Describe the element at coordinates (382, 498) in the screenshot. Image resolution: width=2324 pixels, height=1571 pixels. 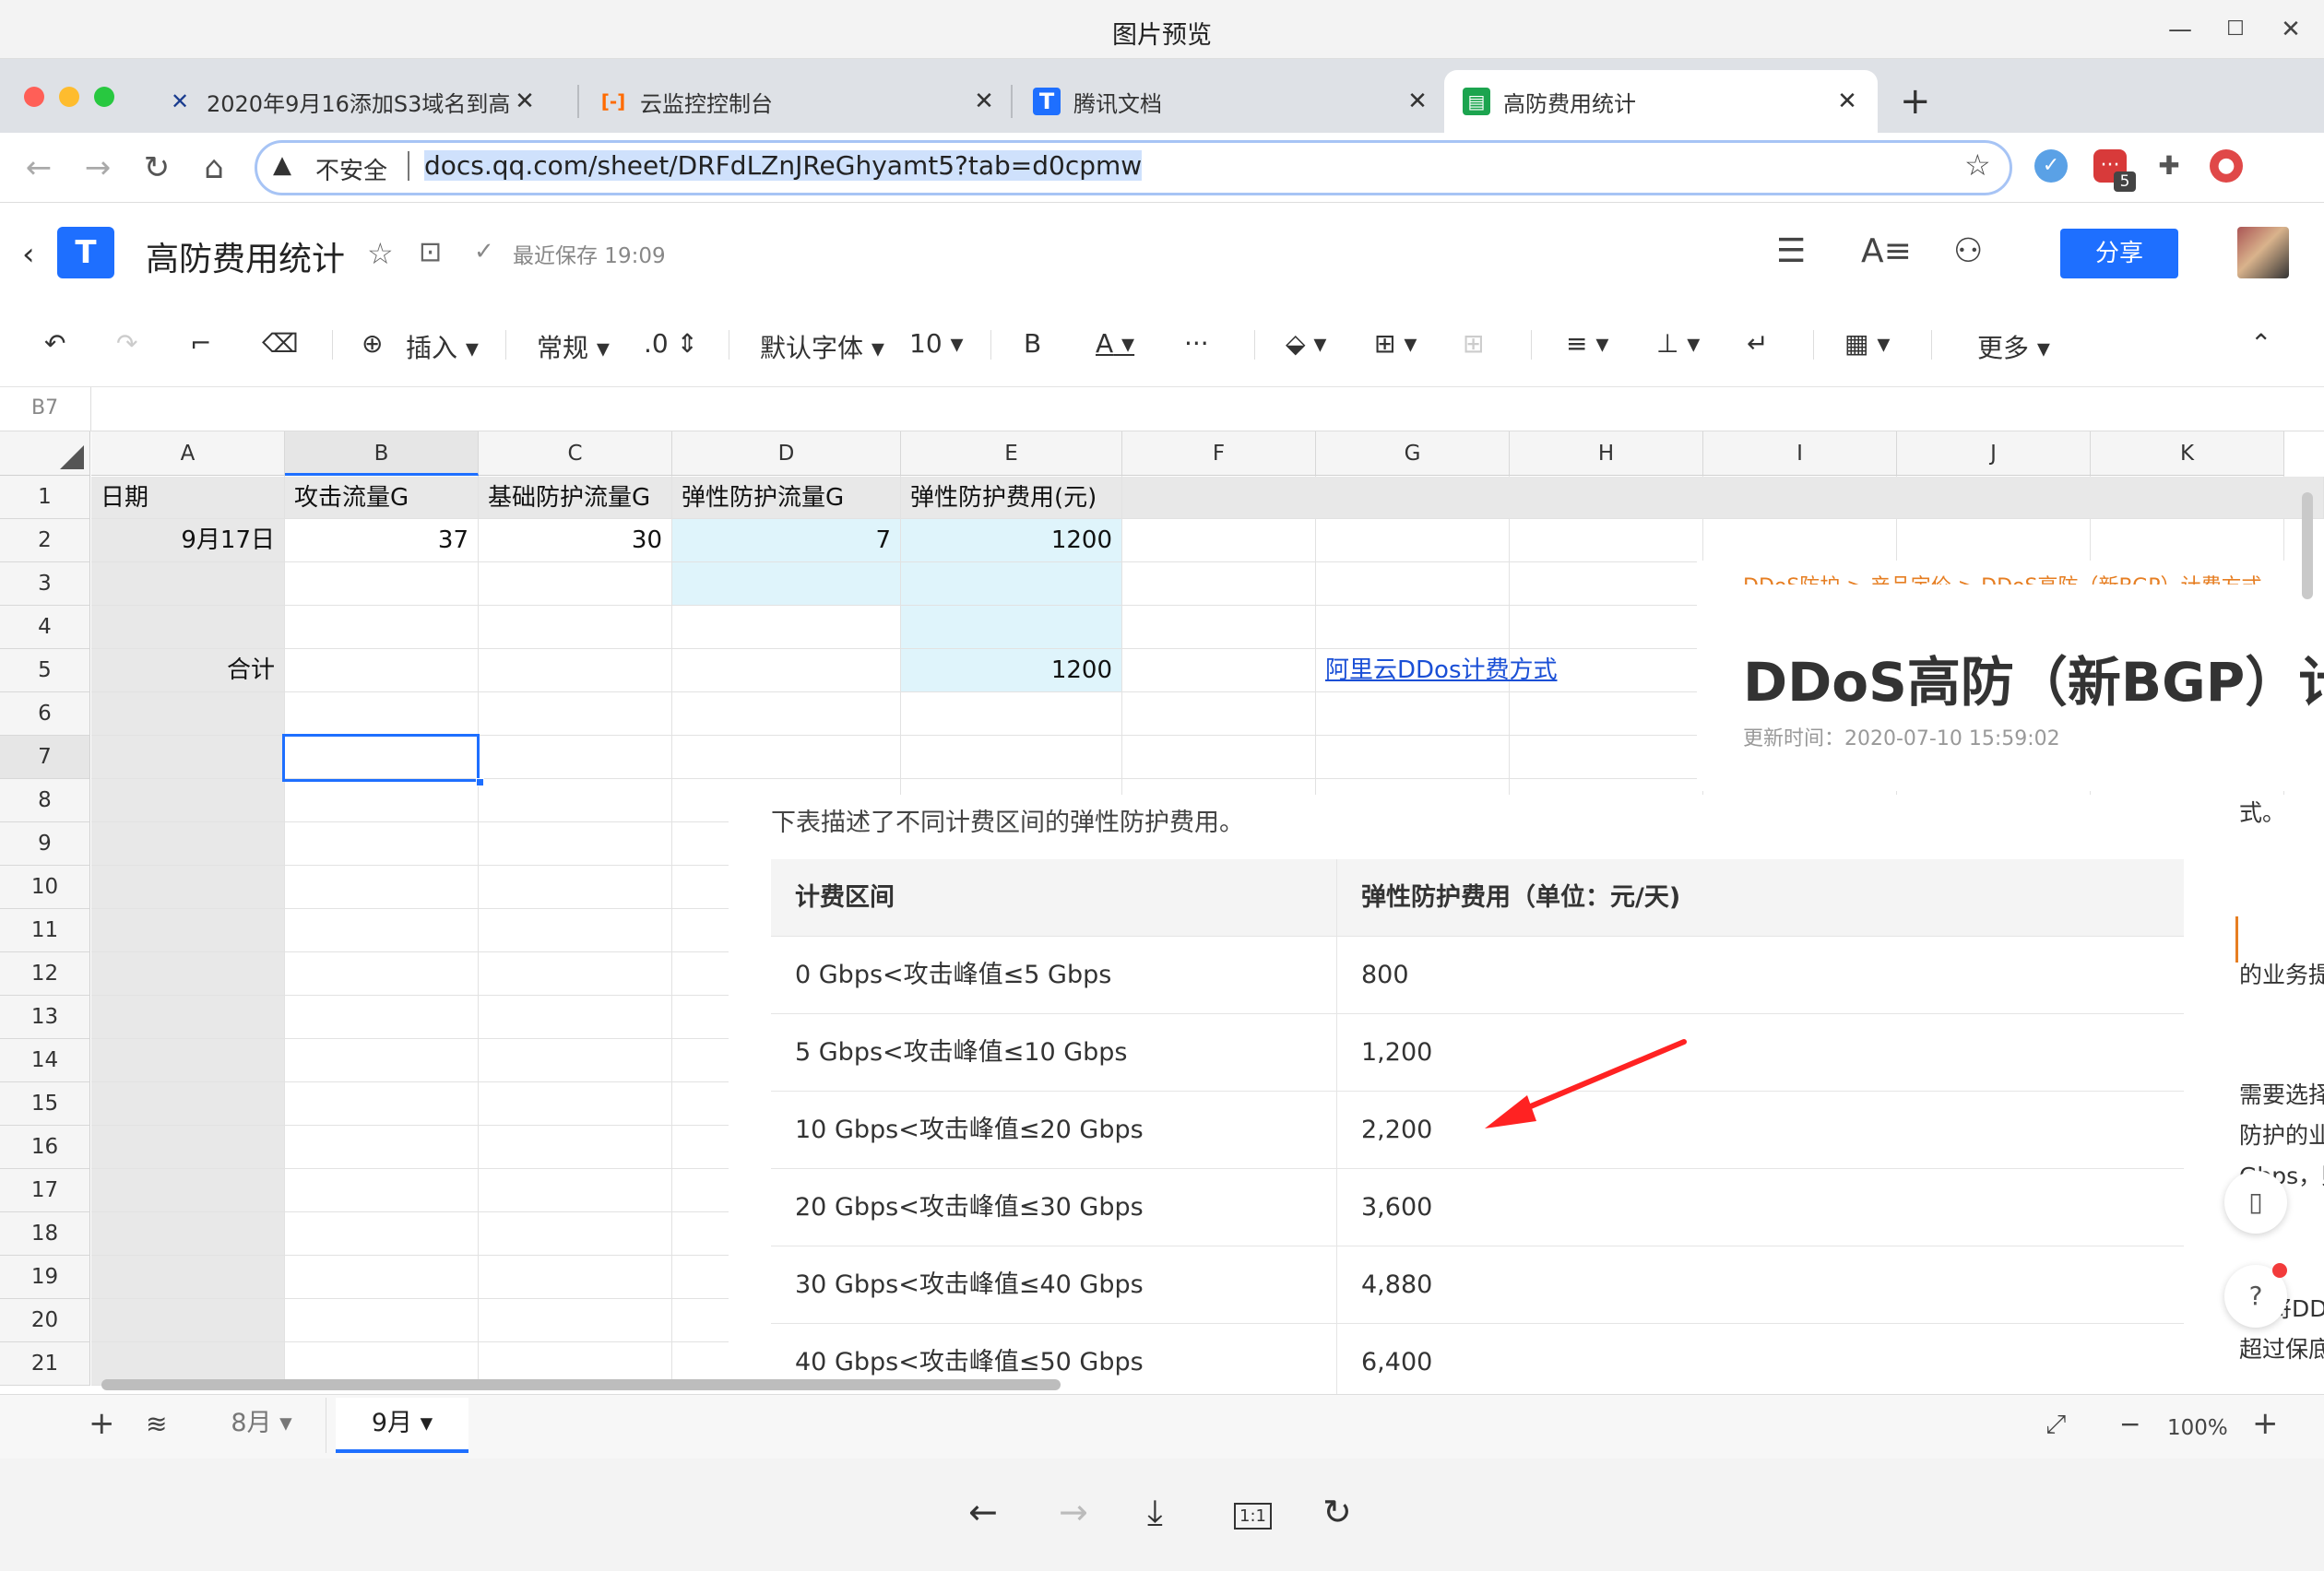
I see `cell-B1: 攻击流量G` at that location.